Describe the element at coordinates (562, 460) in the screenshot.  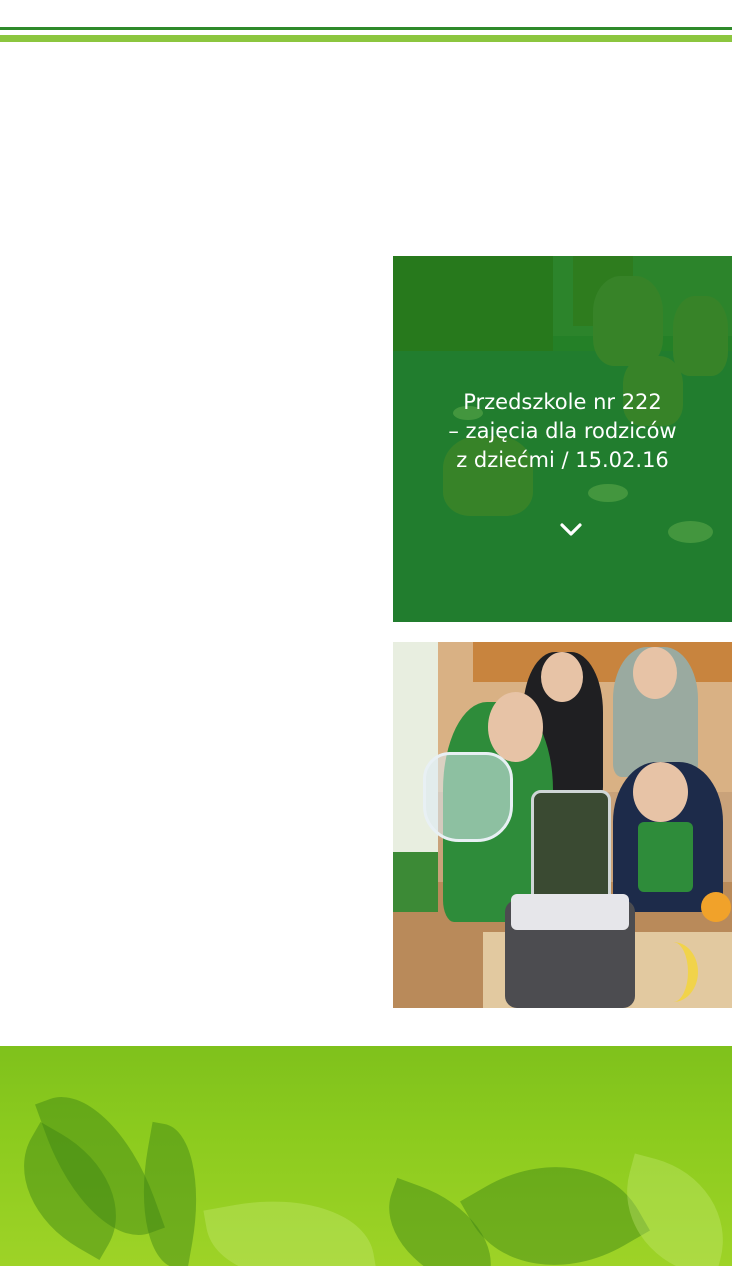
I see `card-title-line: z dziećmi / 15.02.16` at that location.